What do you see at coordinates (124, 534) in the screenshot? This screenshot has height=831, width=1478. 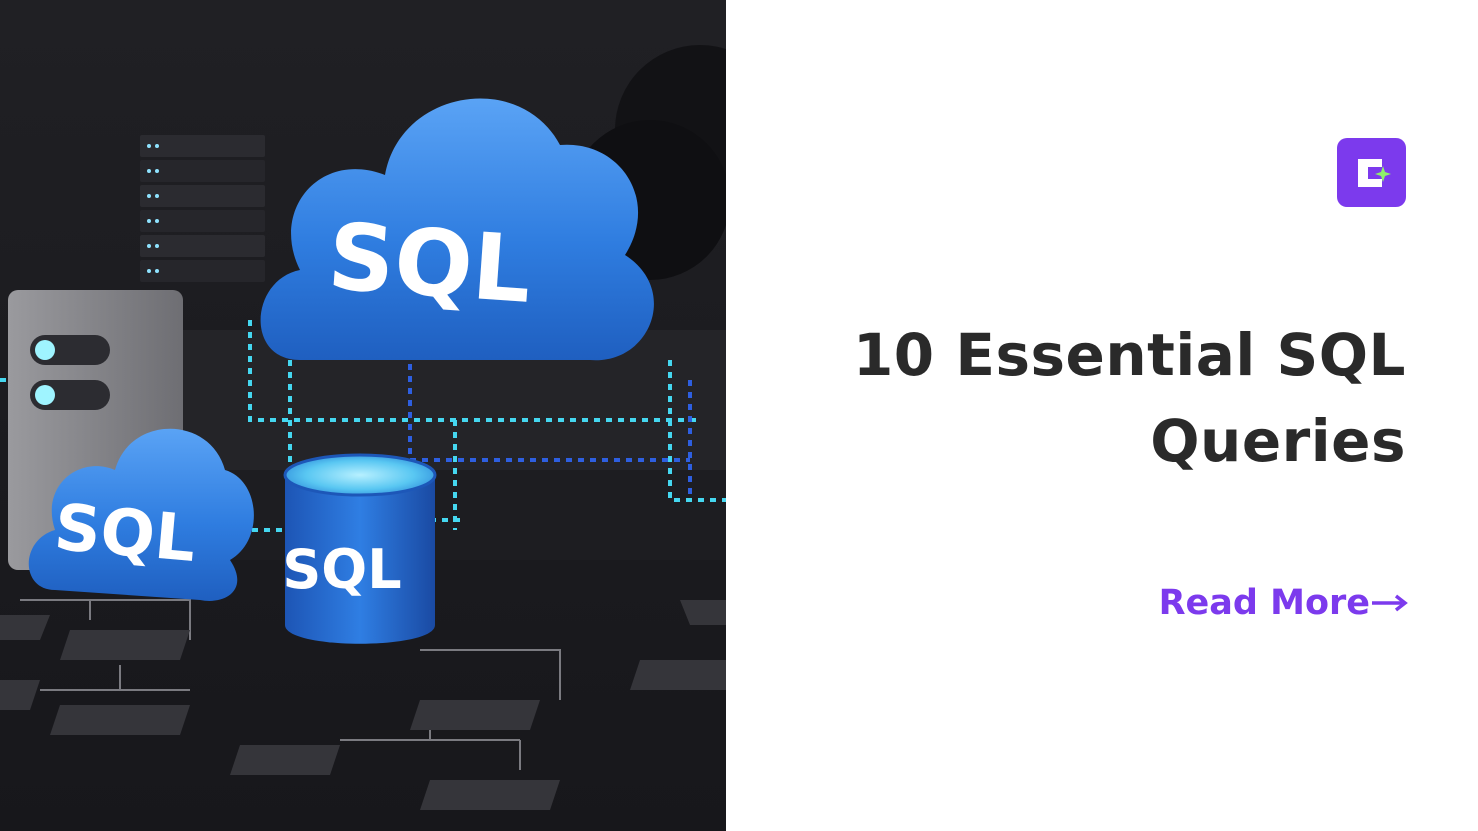 I see `small-cloud-label: SQL` at bounding box center [124, 534].